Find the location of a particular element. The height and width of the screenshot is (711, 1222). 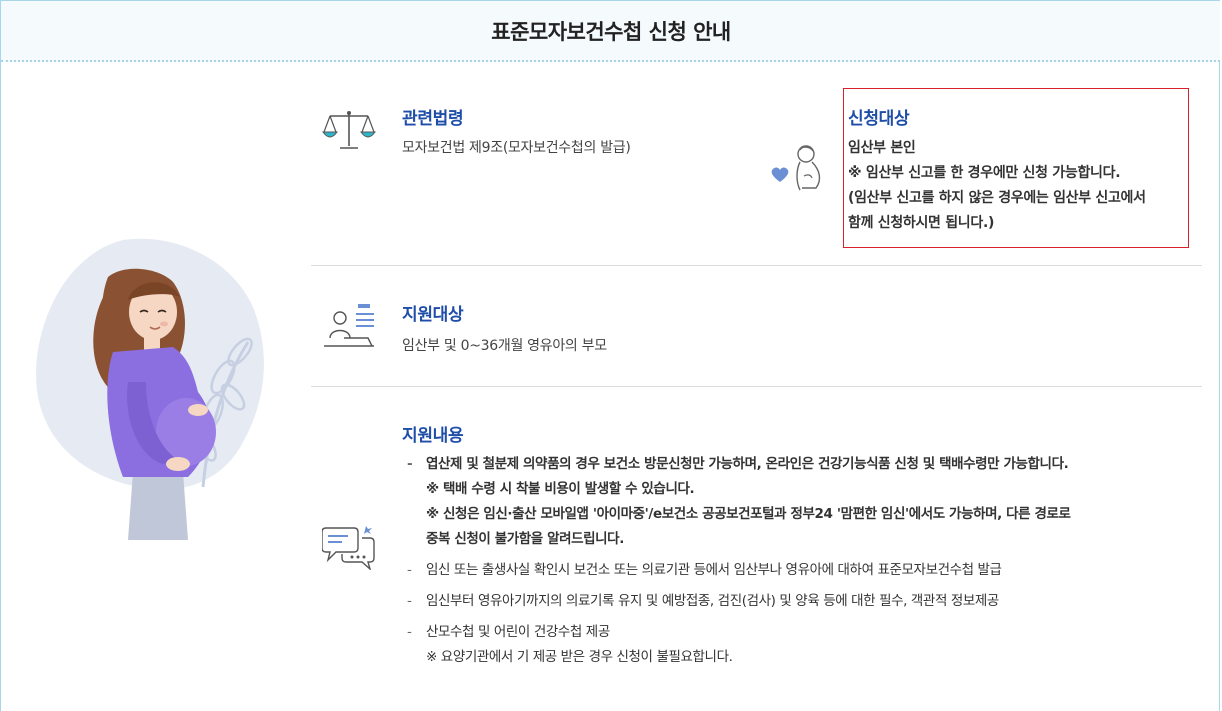

pregnant-woman-heart-icon is located at coordinates (796, 168).